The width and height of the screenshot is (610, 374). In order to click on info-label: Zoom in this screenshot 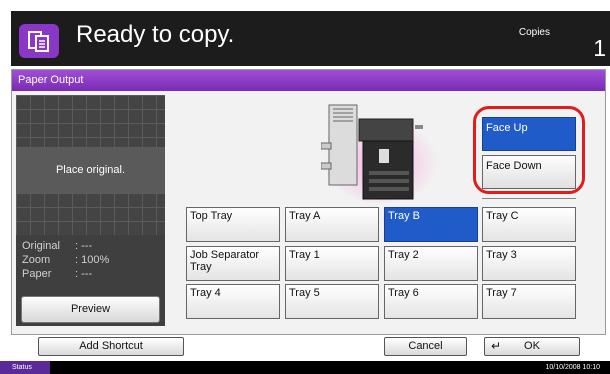, I will do `click(36, 260)`.